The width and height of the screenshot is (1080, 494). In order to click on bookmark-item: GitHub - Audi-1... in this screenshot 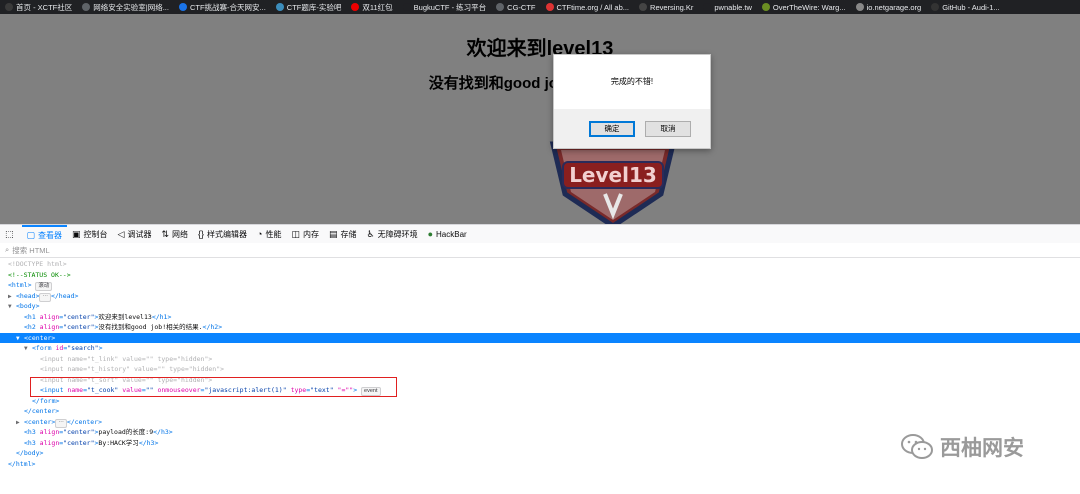, I will do `click(965, 7)`.